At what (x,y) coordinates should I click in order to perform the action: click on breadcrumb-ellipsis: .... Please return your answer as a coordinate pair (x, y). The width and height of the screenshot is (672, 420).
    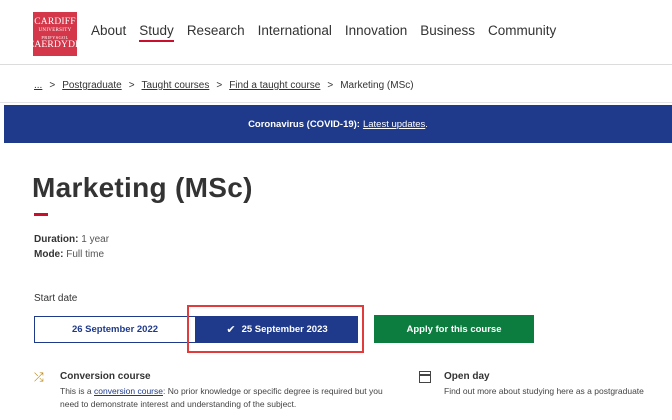
    Looking at the image, I should click on (38, 85).